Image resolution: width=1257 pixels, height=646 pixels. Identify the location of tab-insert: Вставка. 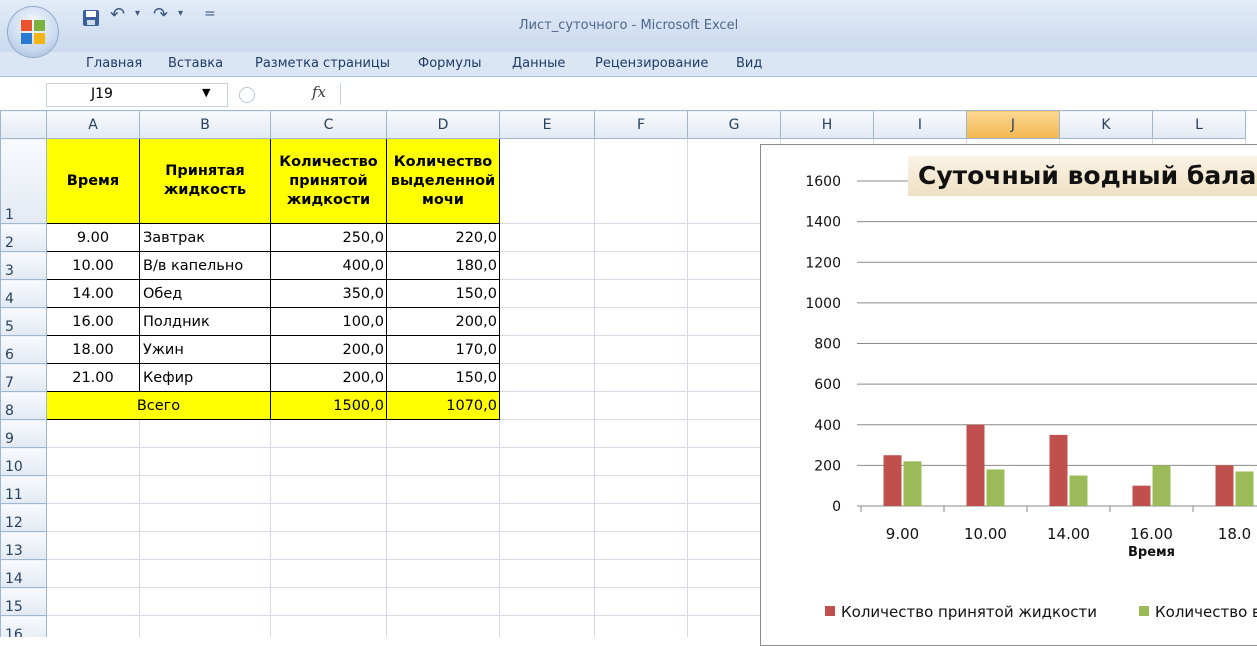
(195, 63).